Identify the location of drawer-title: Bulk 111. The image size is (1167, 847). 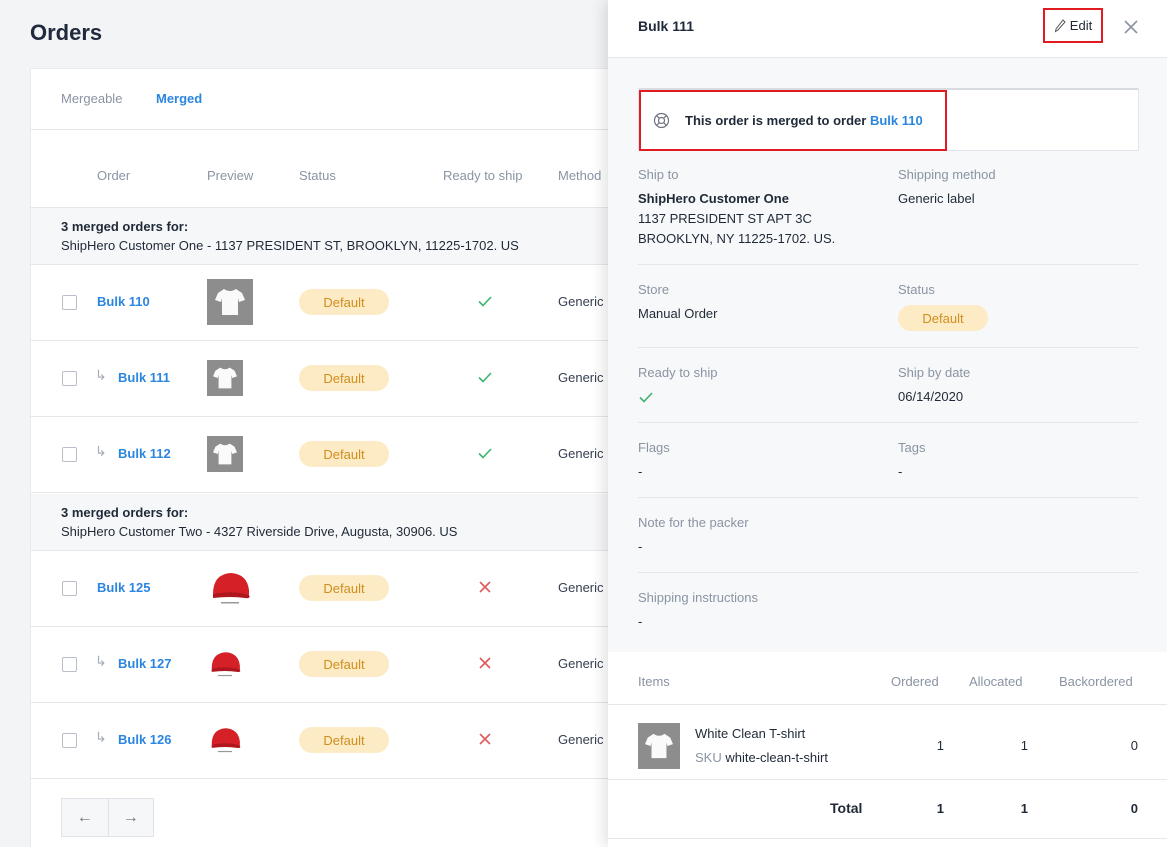
(666, 26).